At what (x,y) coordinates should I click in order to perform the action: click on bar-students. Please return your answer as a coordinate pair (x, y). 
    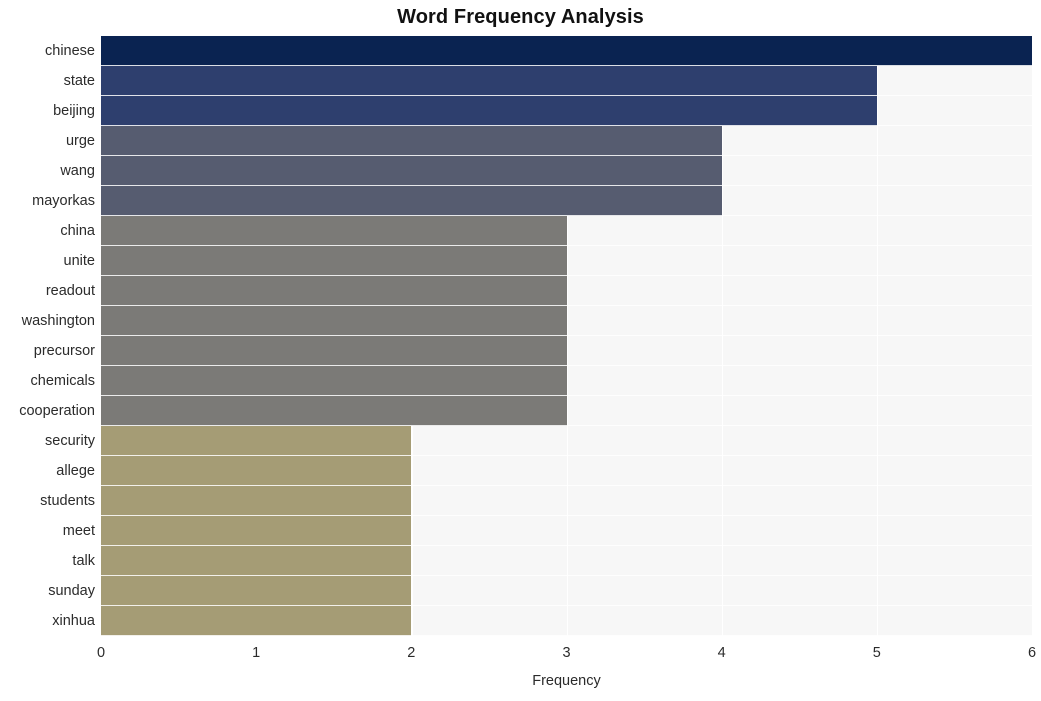
    Looking at the image, I should click on (256, 501).